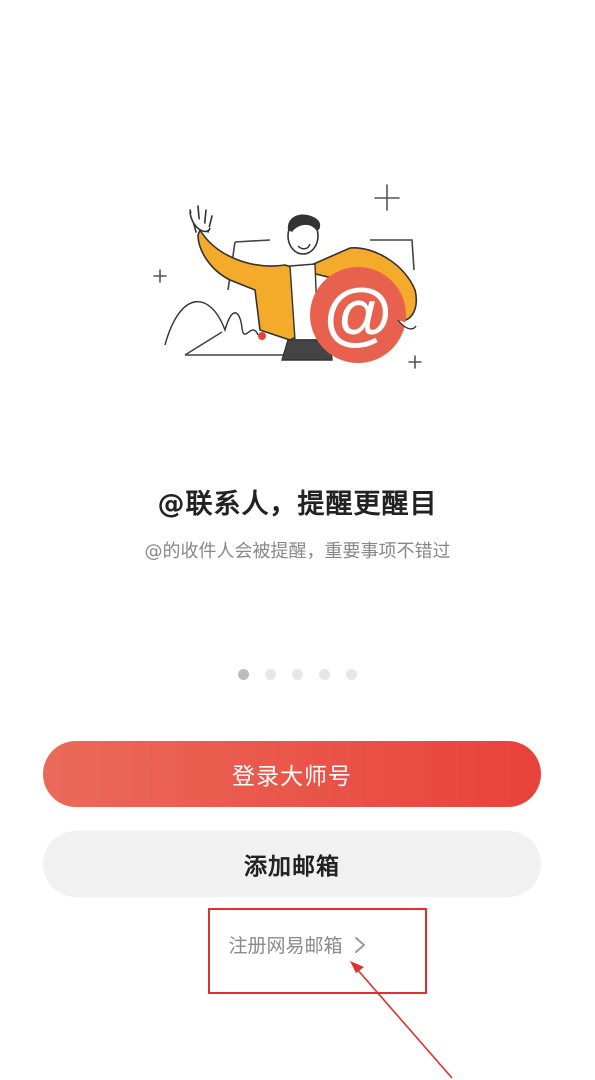  Describe the element at coordinates (317, 951) in the screenshot. I see `annotation-highlight-box` at that location.